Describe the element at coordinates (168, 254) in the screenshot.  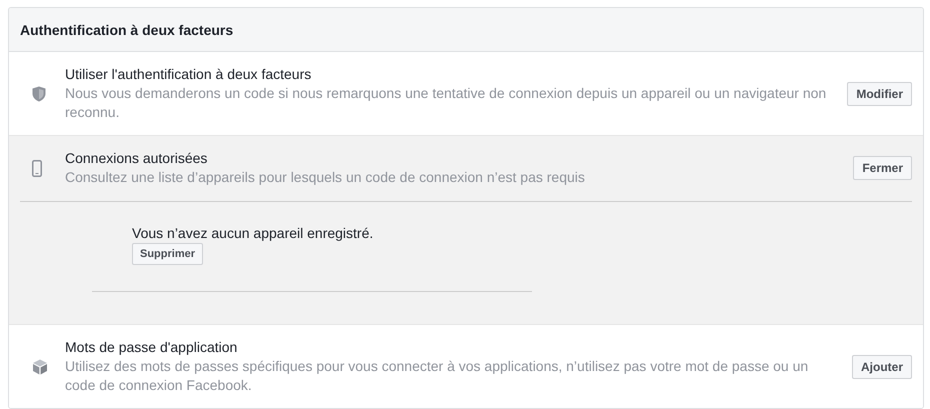
I see `delete-button: Supprimer` at that location.